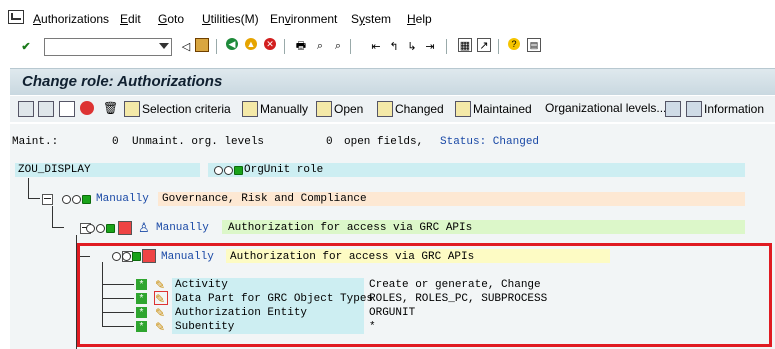 The image size is (775, 349). I want to click on standard-toolbar: ✔ ◁ ◀ ▲ ✕ 🖶 ⌕ ⌕ ⇤ ↰ ↳ ⇥ ▦ ↗ ? ▤, so click(387, 47).